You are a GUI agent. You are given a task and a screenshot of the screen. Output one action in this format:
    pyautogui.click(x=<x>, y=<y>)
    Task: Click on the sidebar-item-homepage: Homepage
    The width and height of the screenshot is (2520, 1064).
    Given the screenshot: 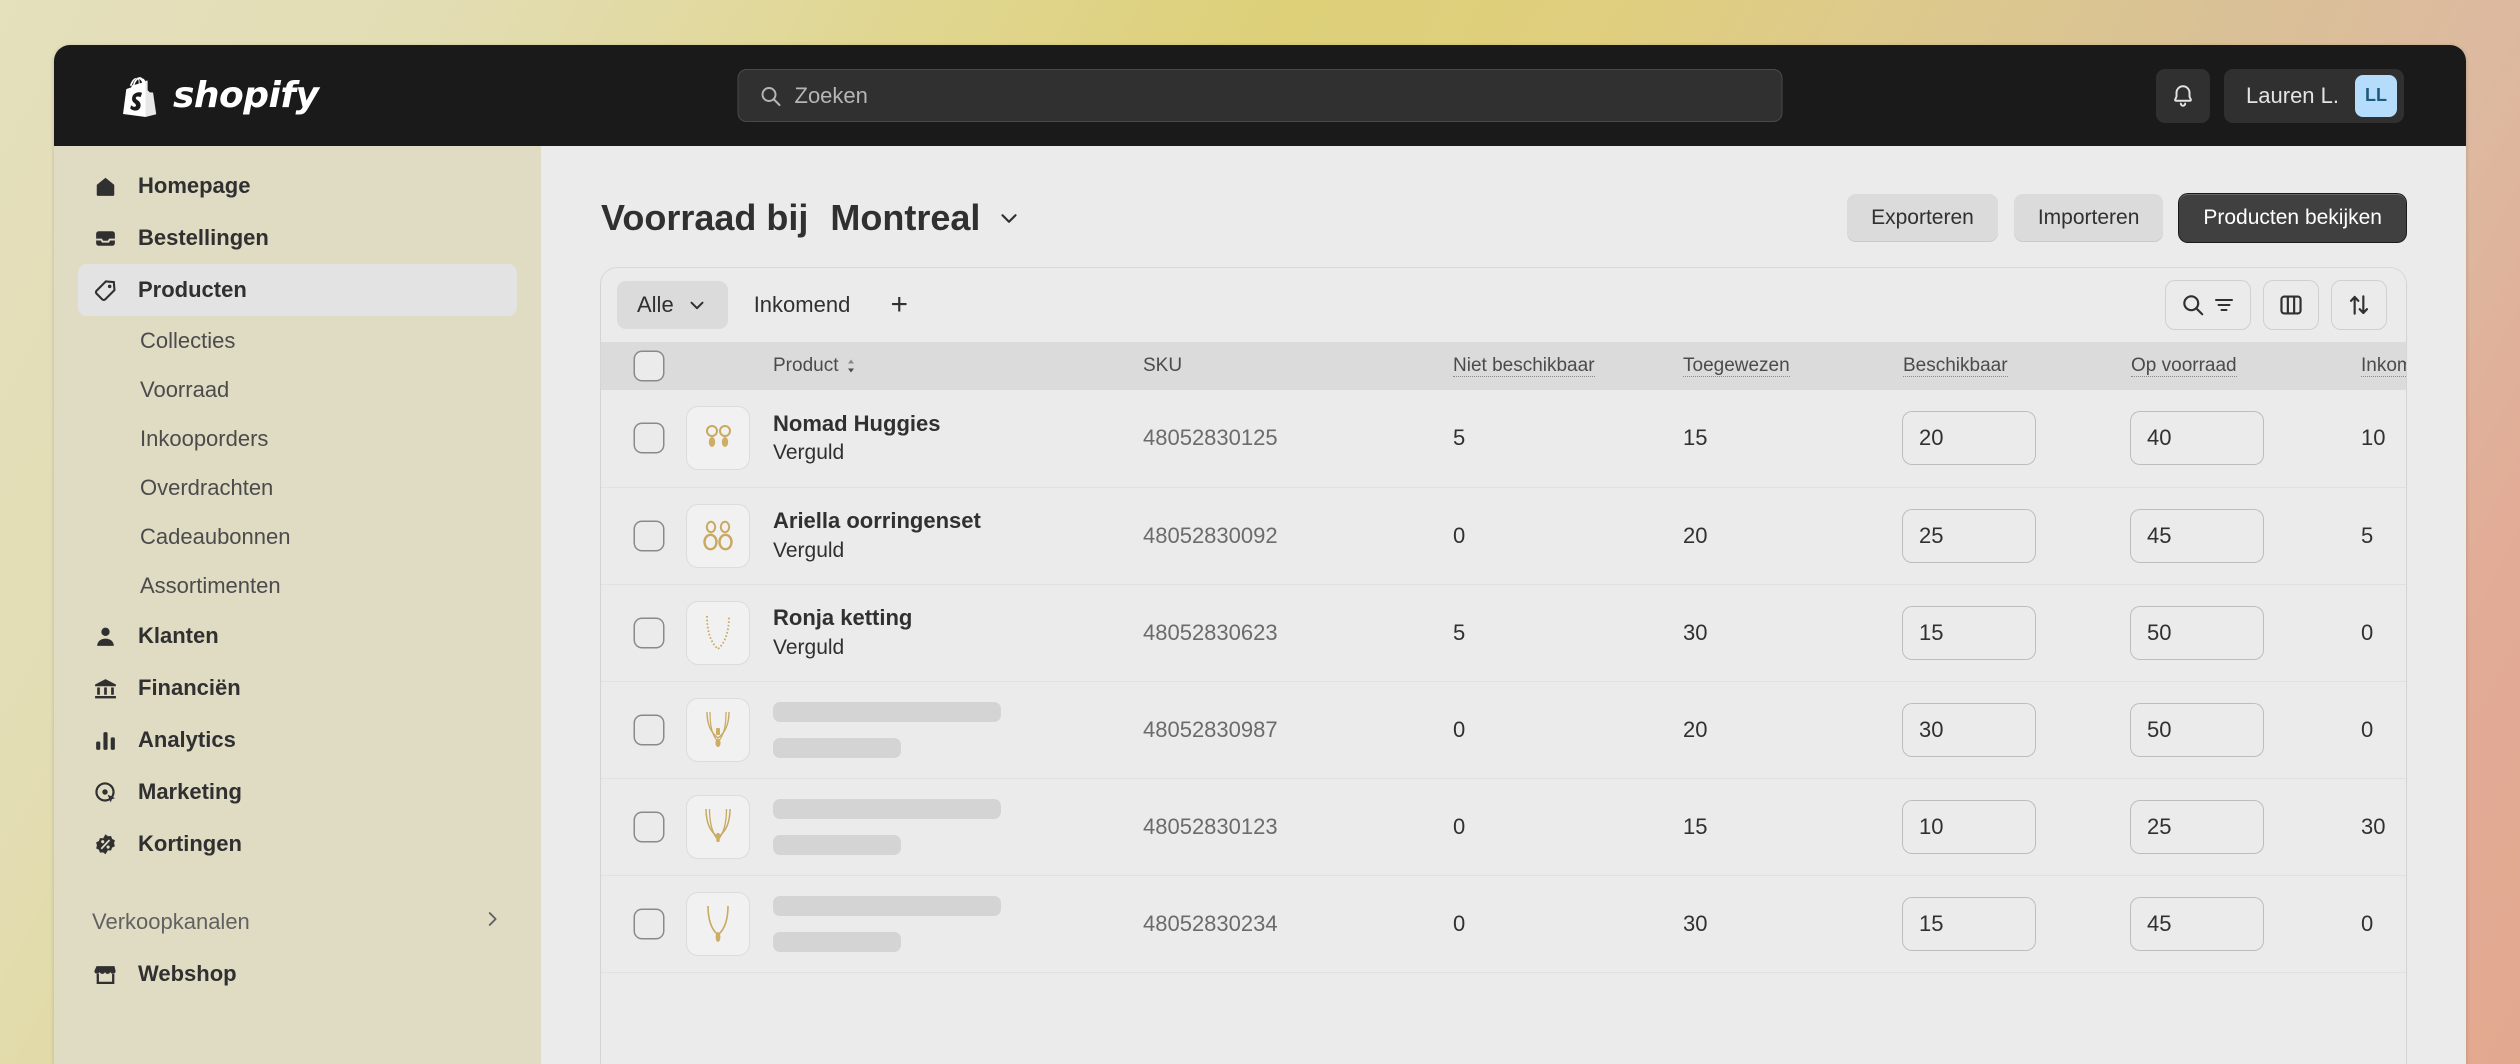 What is the action you would take?
    pyautogui.click(x=297, y=186)
    